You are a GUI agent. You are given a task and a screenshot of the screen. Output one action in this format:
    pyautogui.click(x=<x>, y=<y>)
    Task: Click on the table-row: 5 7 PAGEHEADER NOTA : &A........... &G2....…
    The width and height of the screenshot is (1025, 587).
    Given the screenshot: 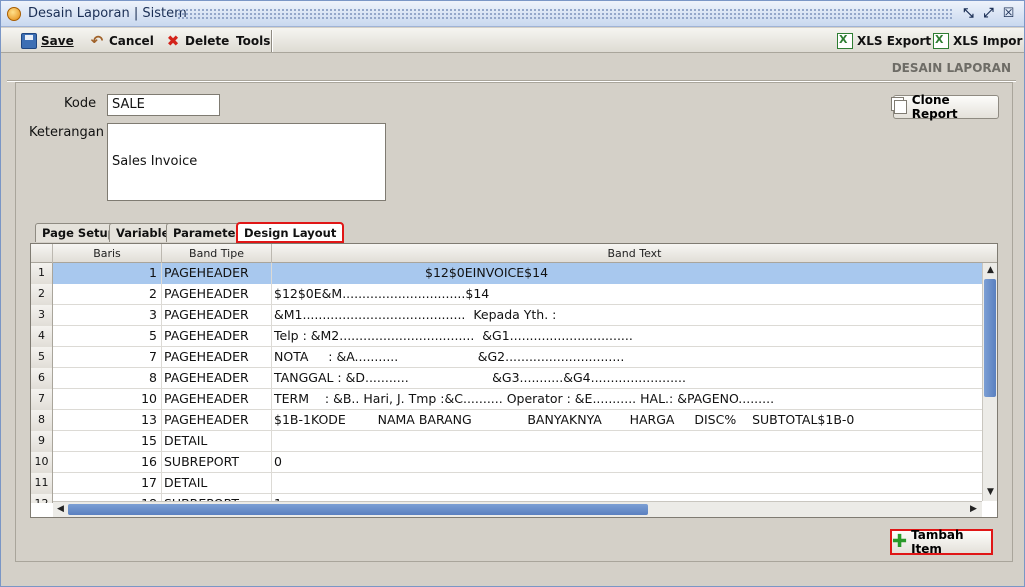 What is the action you would take?
    pyautogui.click(x=506, y=357)
    